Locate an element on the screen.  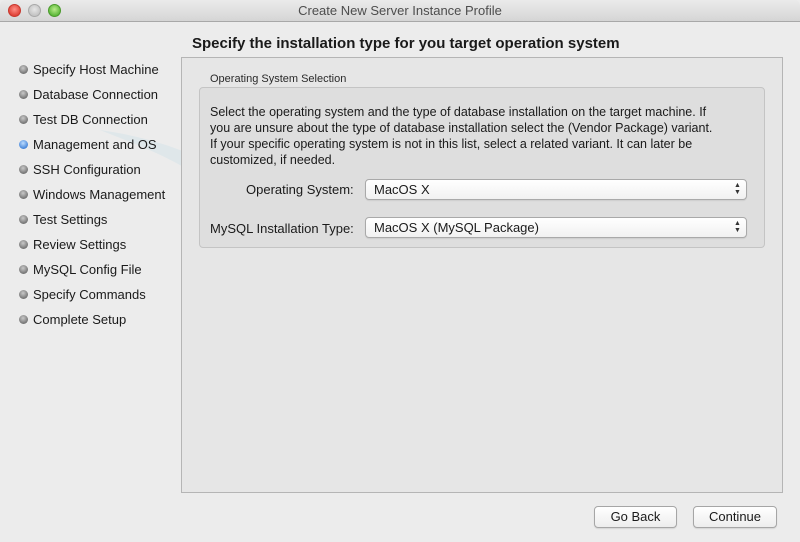
sidebar-item-test-settings: Test Settings is located at coordinates (63, 219).